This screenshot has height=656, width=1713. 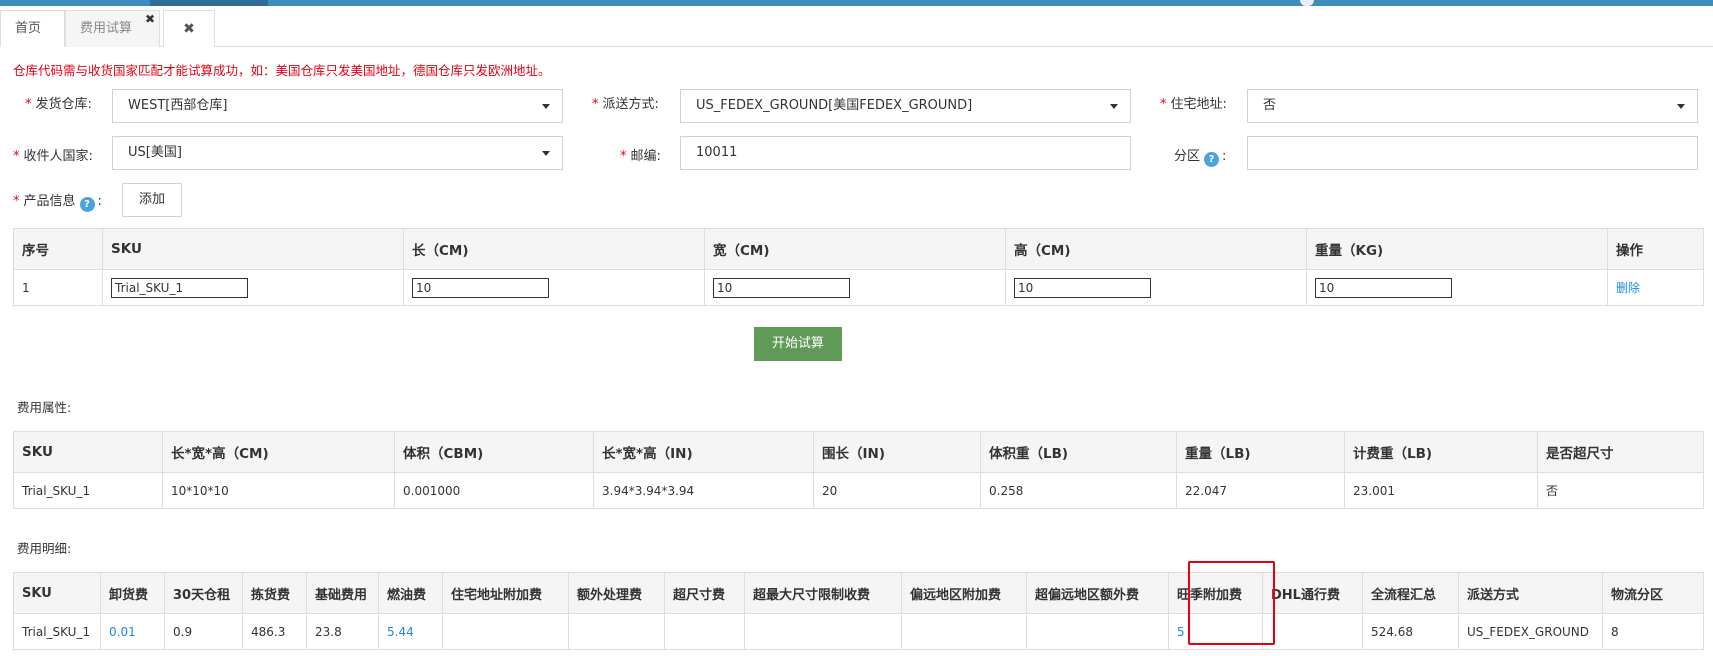 What do you see at coordinates (1181, 632) in the screenshot?
I see `peak-season-fee-link: 5` at bounding box center [1181, 632].